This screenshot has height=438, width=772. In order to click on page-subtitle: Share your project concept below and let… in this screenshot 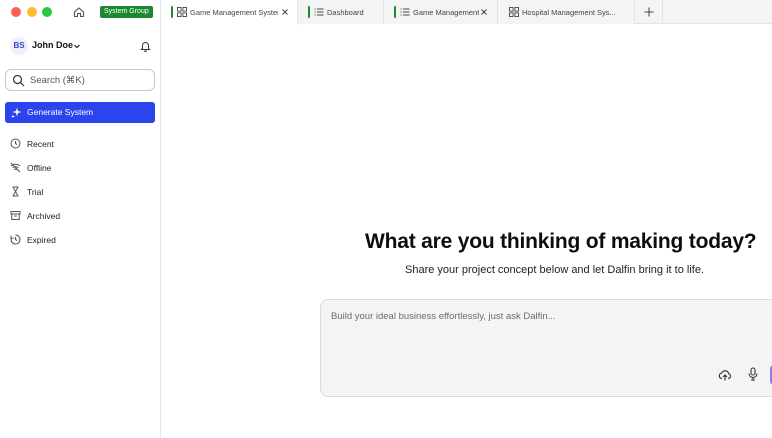, I will do `click(554, 270)`.